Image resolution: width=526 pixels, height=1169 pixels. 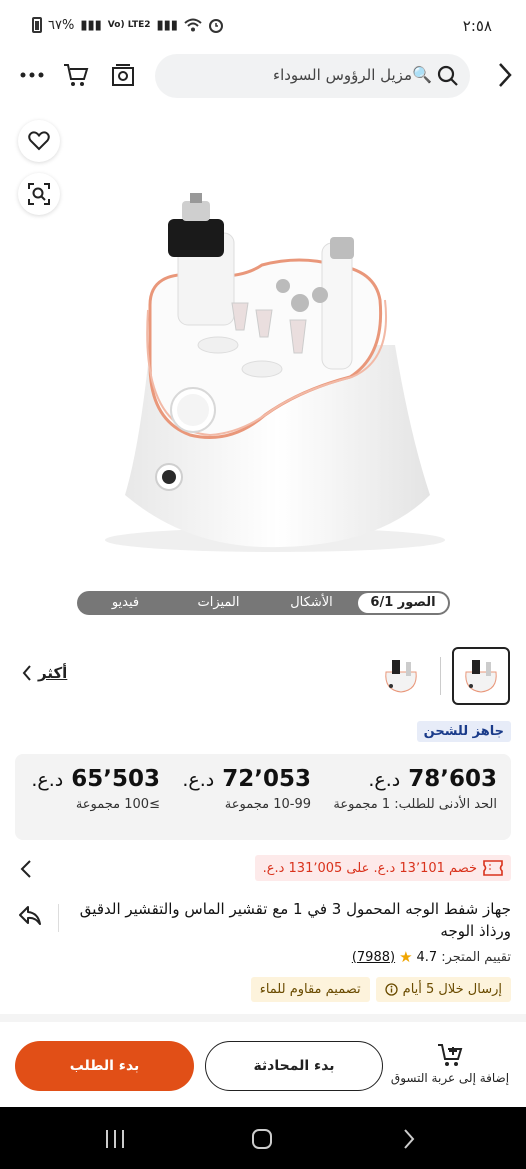 I want to click on price-tier-2: 72٬053 د.ع. 10-99 مجموعة, so click(x=246, y=789).